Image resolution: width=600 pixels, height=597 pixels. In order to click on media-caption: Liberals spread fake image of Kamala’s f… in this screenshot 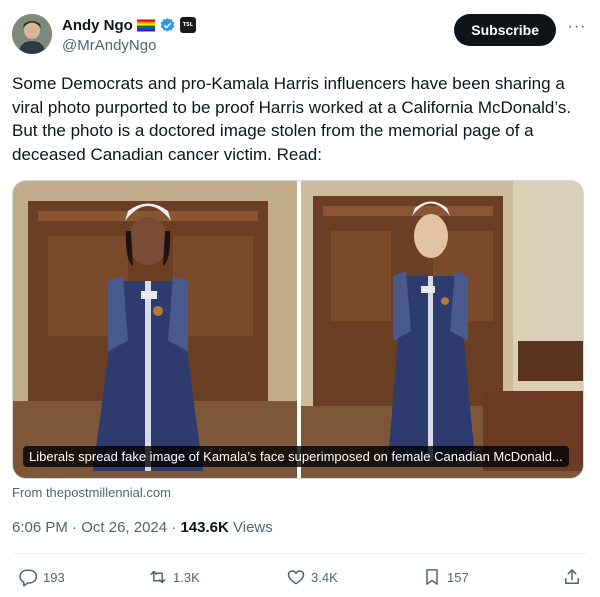, I will do `click(296, 456)`.